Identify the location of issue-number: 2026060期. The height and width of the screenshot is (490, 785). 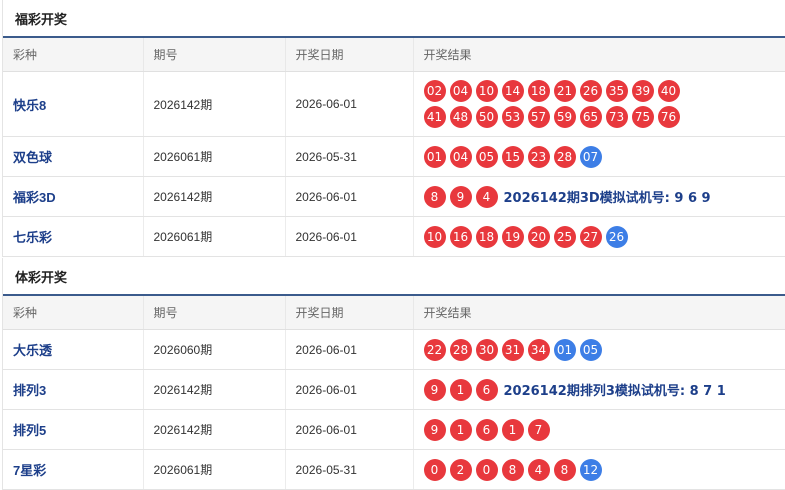
(214, 349).